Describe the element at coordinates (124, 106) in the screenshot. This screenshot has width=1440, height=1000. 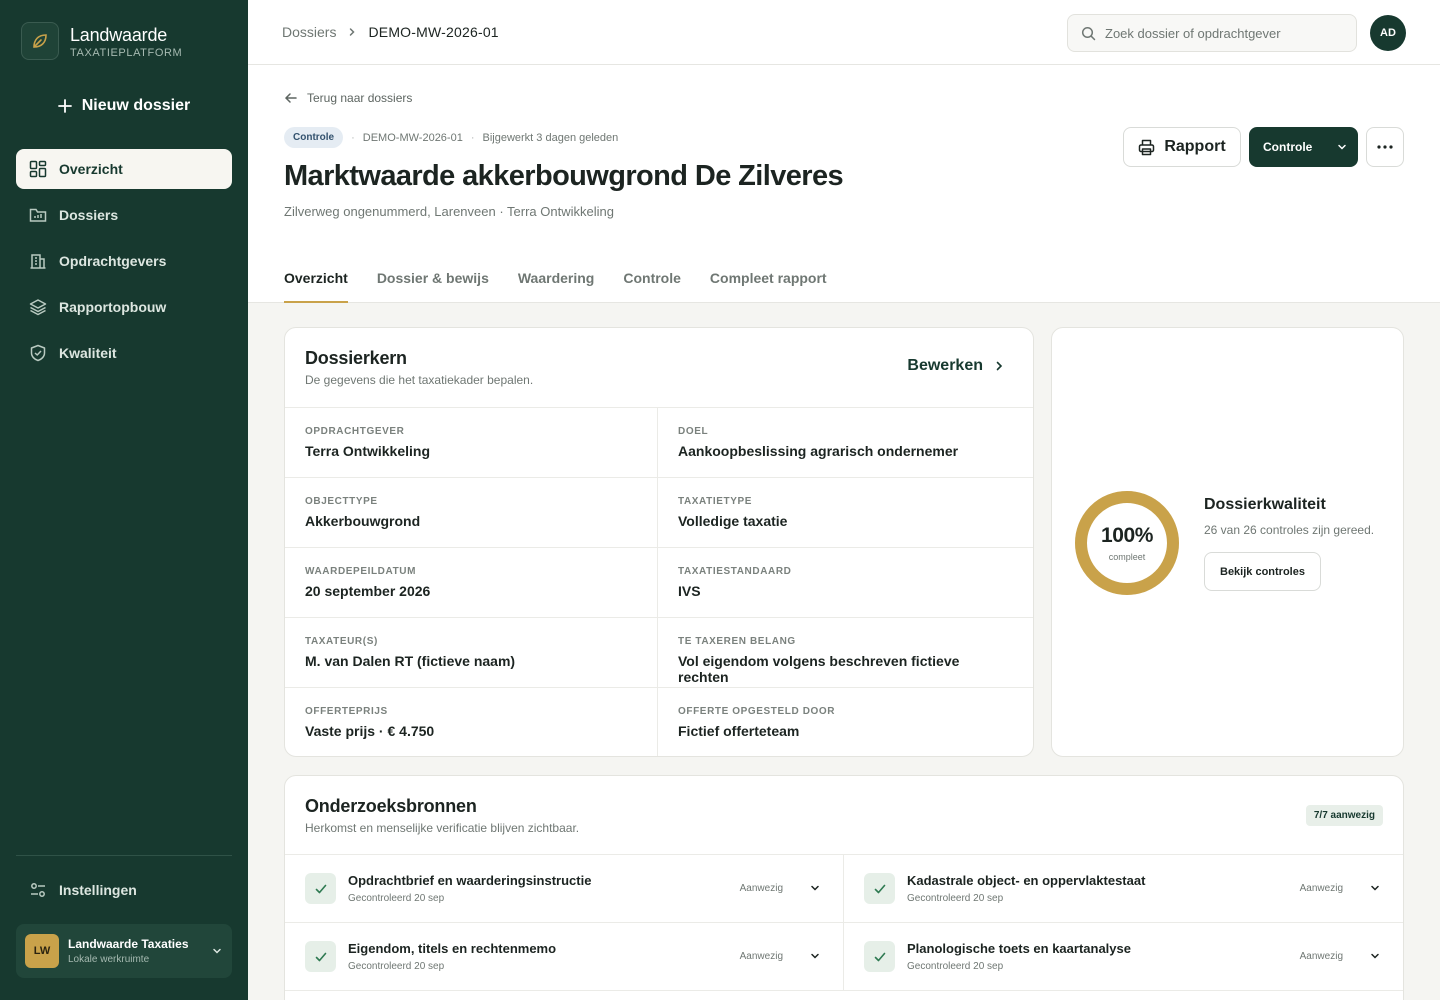
I see `new-dossier-button: Nieuw dossier` at that location.